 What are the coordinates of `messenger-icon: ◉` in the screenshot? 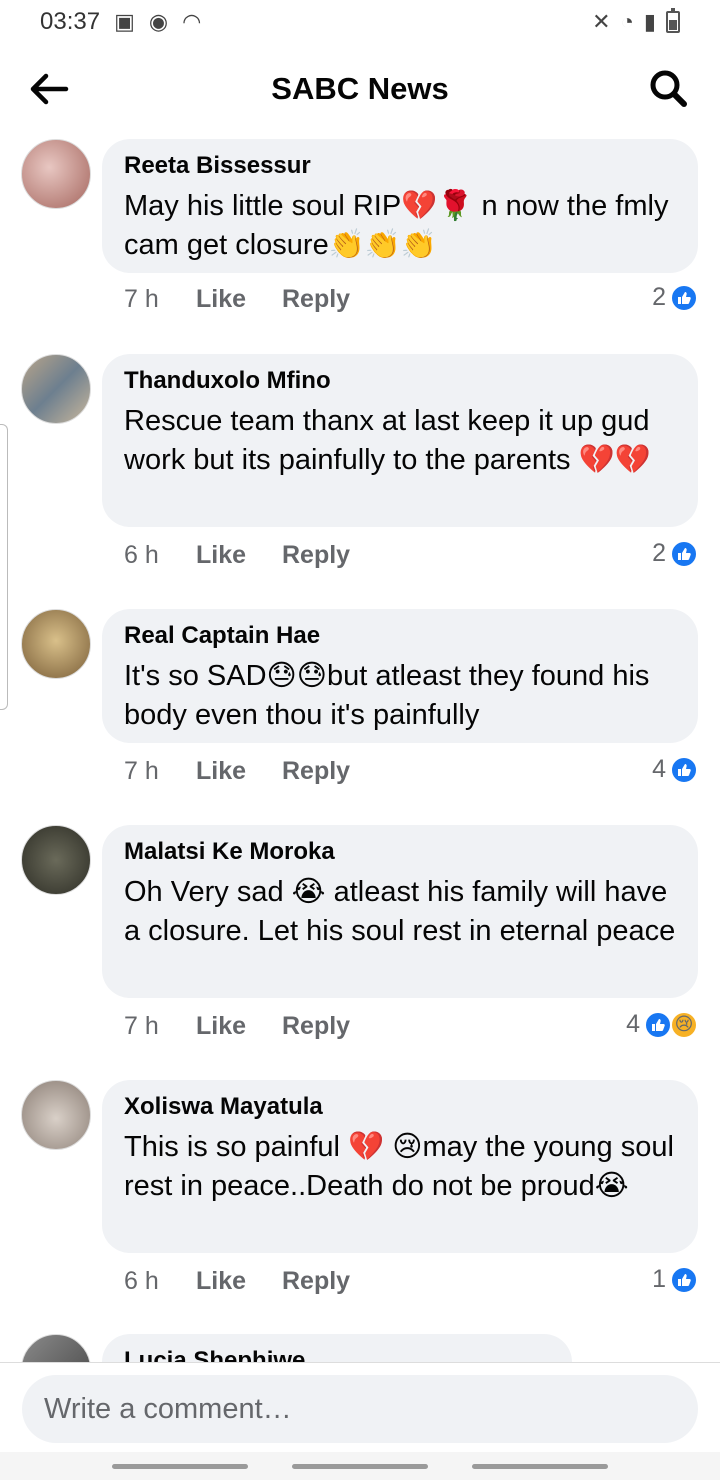 It's located at (158, 21).